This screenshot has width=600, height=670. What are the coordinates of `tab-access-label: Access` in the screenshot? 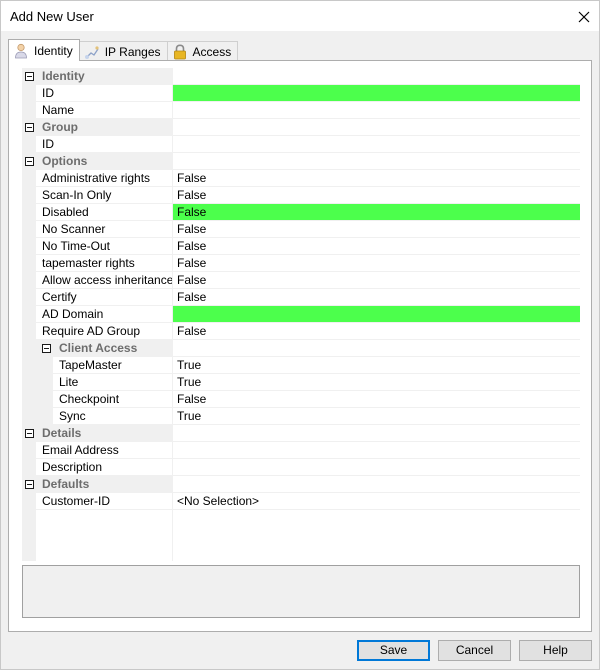 It's located at (212, 51).